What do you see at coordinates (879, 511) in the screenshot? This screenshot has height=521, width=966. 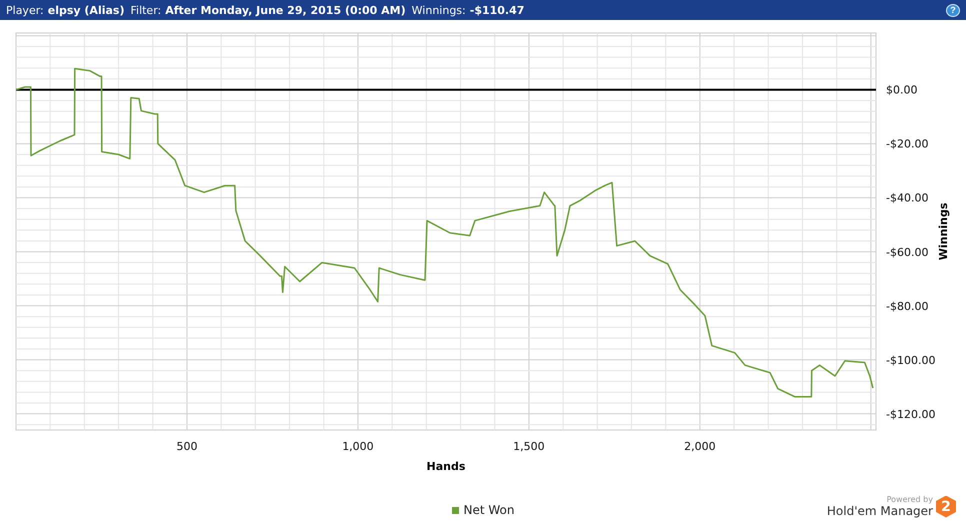 I see `product-name: Hold'em Manager` at bounding box center [879, 511].